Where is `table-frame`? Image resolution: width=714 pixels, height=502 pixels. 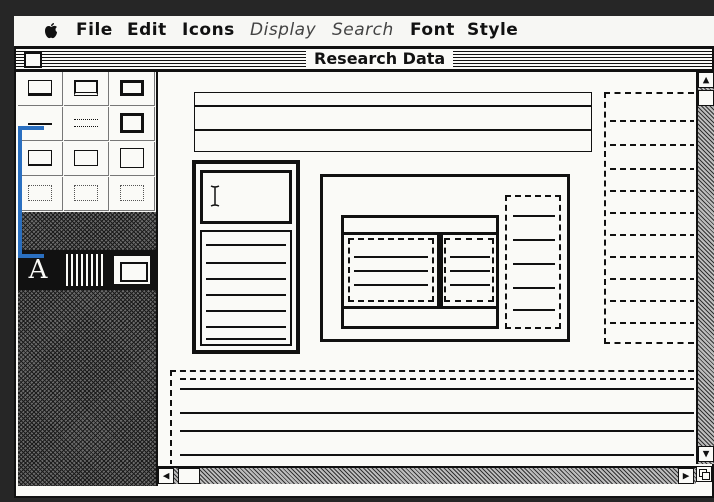 table-frame is located at coordinates (420, 272).